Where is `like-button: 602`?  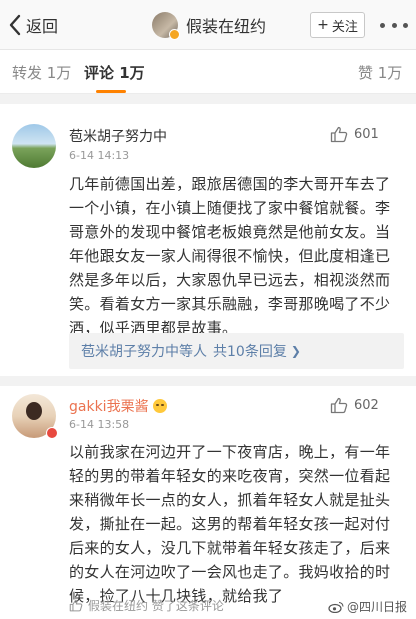 like-button: 602 is located at coordinates (354, 405).